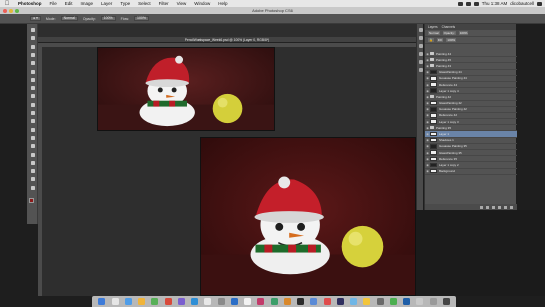  What do you see at coordinates (32, 63) in the screenshot?
I see `crop-tool-icon` at bounding box center [32, 63].